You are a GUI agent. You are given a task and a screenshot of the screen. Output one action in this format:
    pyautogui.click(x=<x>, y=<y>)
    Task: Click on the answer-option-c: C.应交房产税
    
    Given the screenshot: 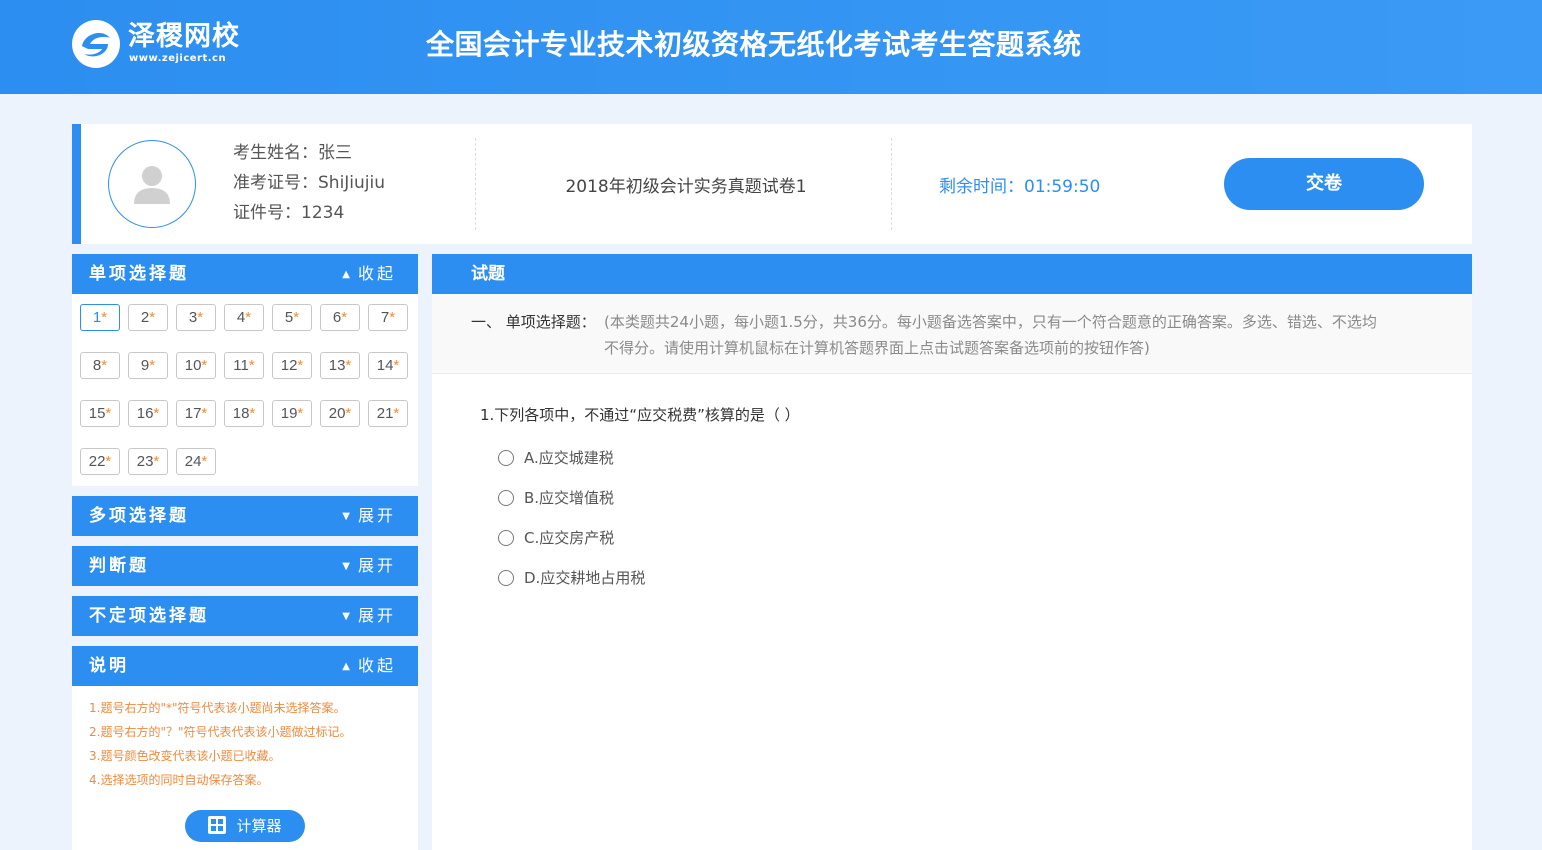 What is the action you would take?
    pyautogui.click(x=556, y=538)
    